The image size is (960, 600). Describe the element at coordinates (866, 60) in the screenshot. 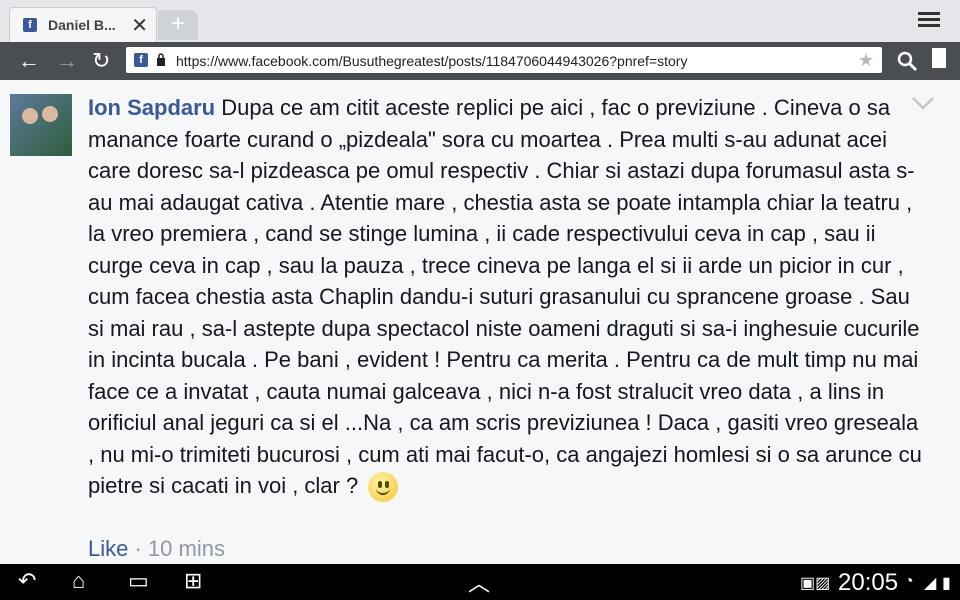

I see `bookmark-star-icon: ★` at that location.